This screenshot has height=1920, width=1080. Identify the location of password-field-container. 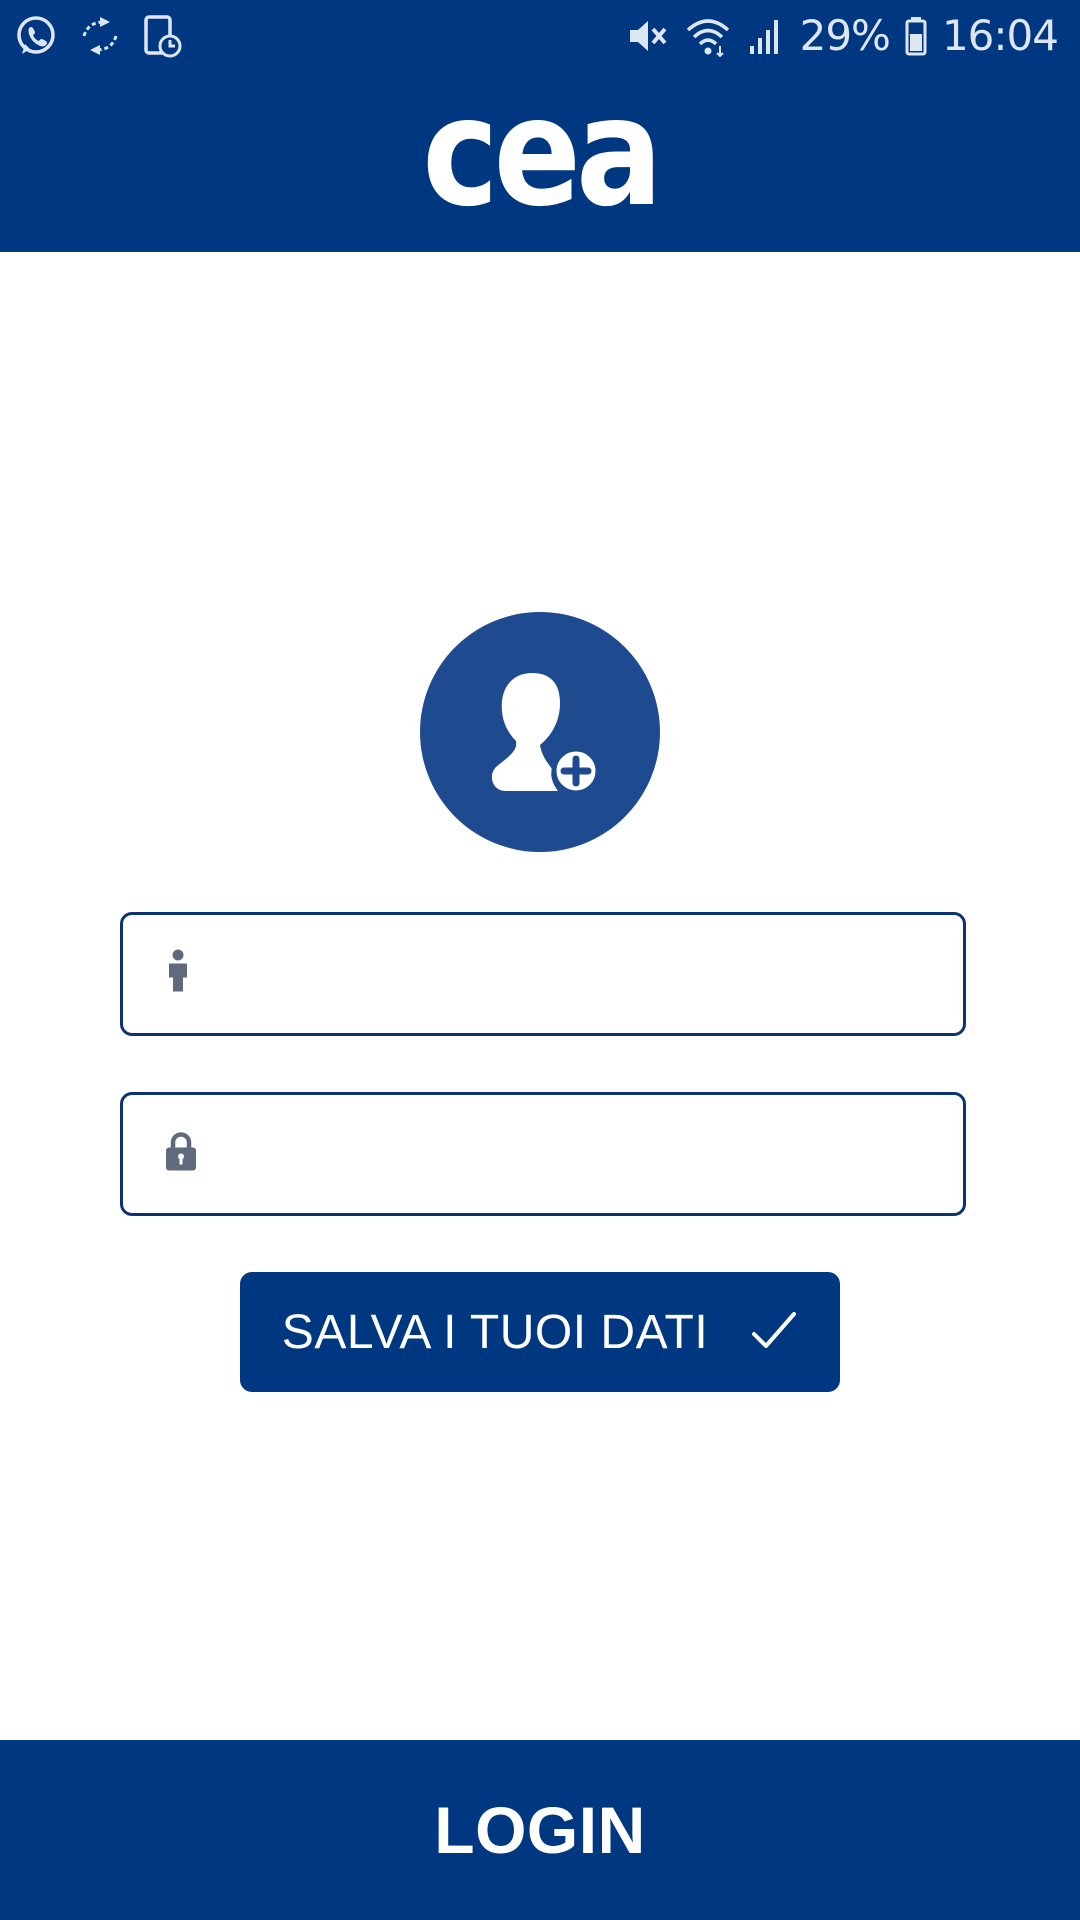
(543, 1154).